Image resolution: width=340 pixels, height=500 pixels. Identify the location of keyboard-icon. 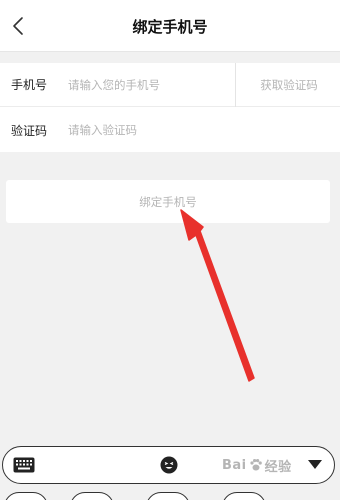
(24, 465).